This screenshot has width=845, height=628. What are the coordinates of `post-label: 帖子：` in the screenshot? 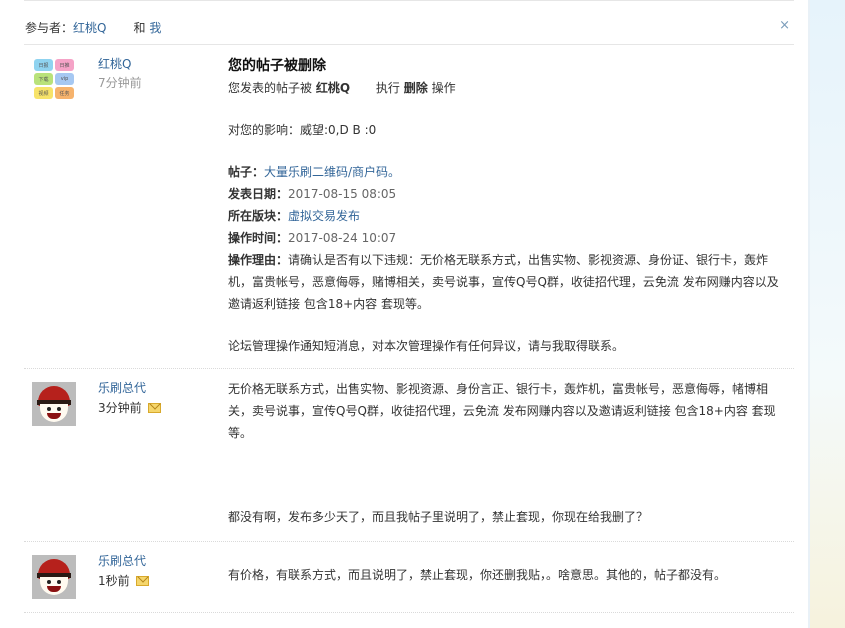 It's located at (246, 172).